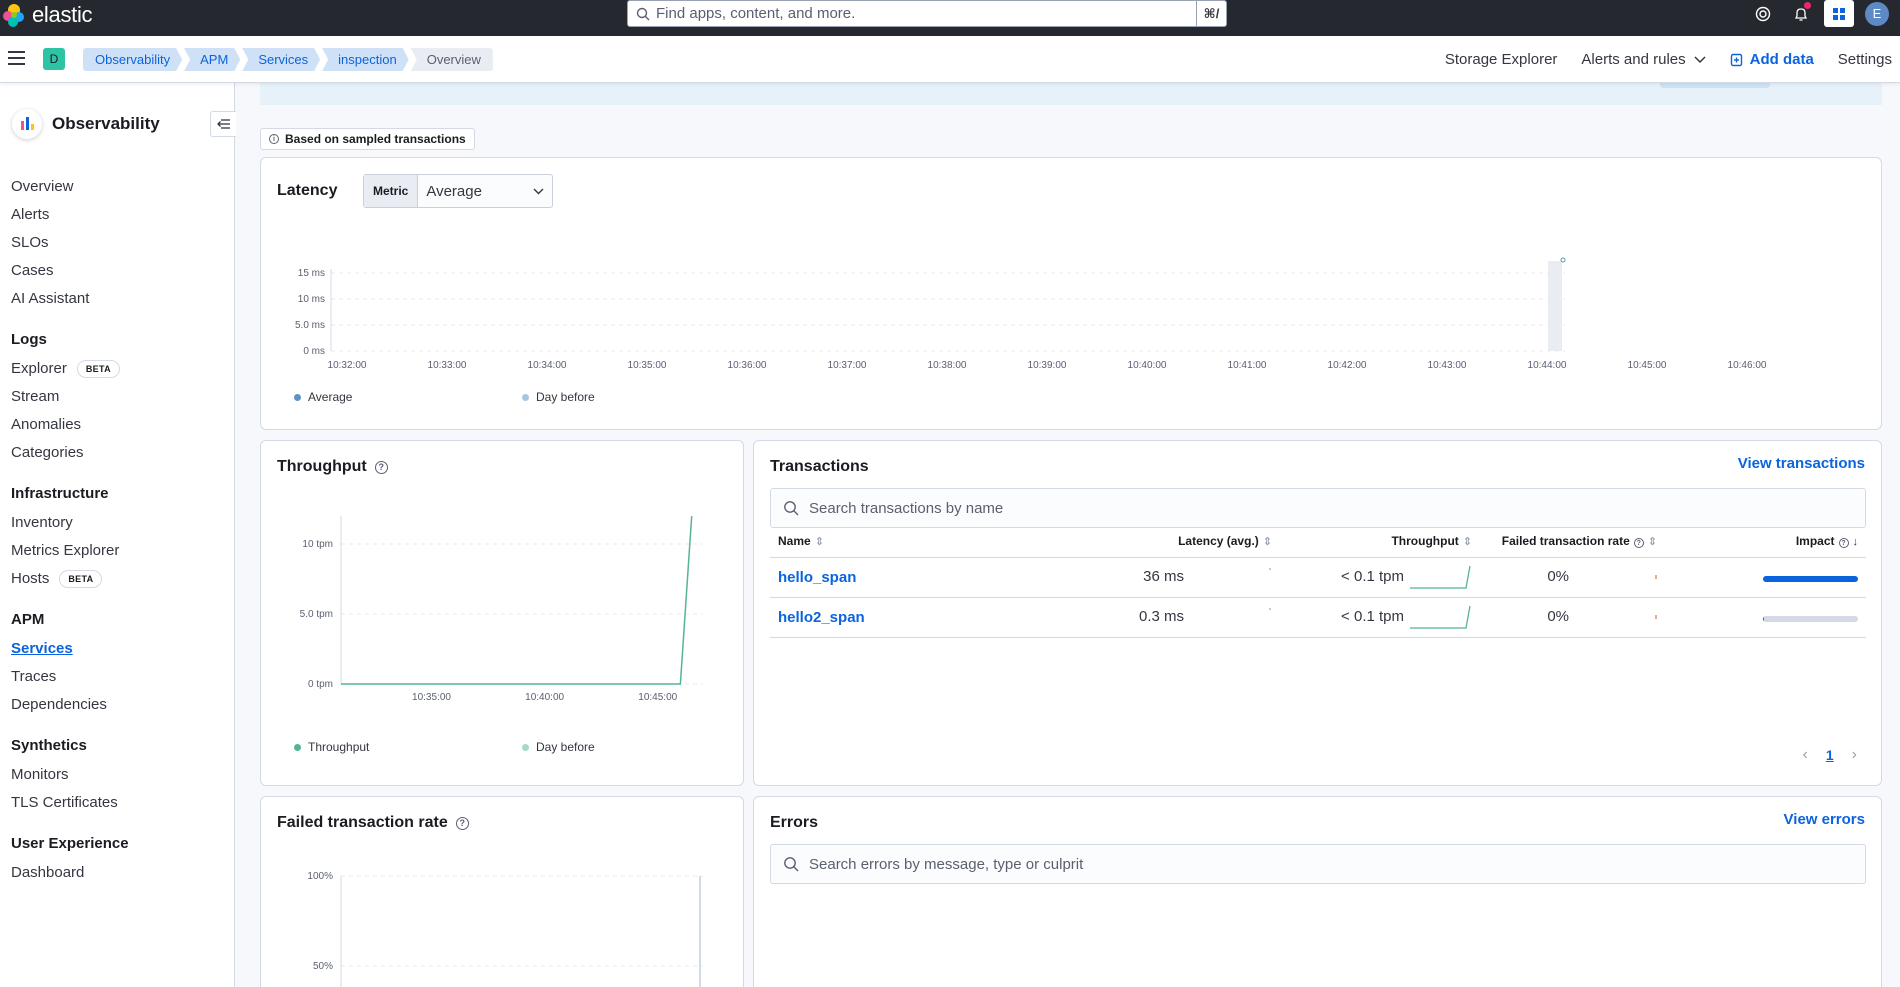 The height and width of the screenshot is (987, 1900). Describe the element at coordinates (500, 924) in the screenshot. I see `failed-rate-chart: 50% 100%` at that location.